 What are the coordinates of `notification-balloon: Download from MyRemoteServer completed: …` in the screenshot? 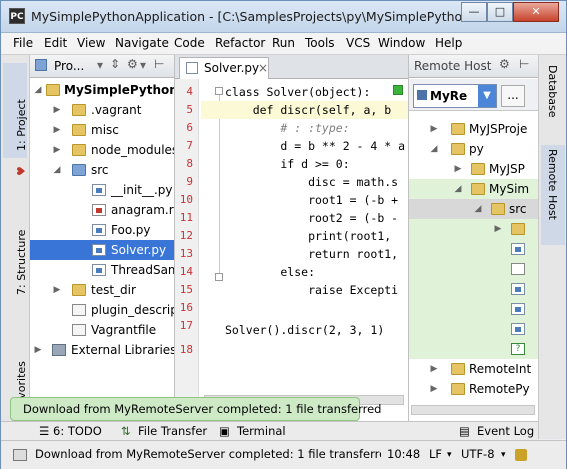 It's located at (195, 409).